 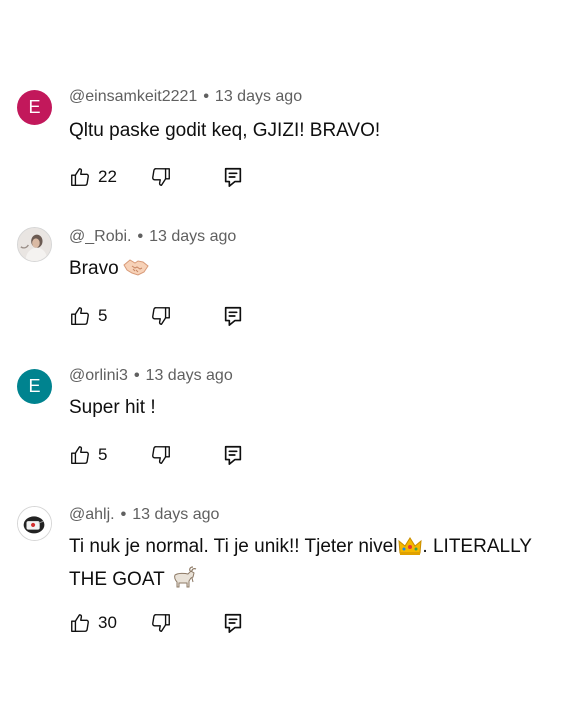 I want to click on comment-text: Bravo, so click(x=319, y=270).